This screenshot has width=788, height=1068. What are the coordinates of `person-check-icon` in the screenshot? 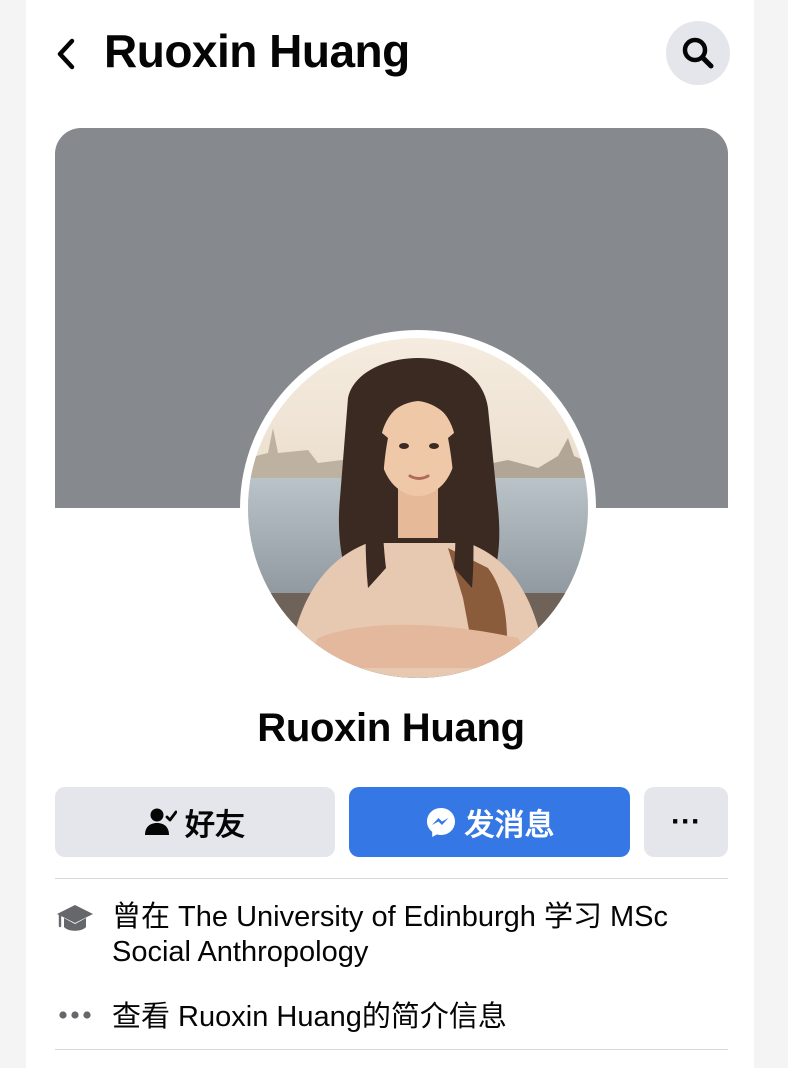 It's located at (161, 822).